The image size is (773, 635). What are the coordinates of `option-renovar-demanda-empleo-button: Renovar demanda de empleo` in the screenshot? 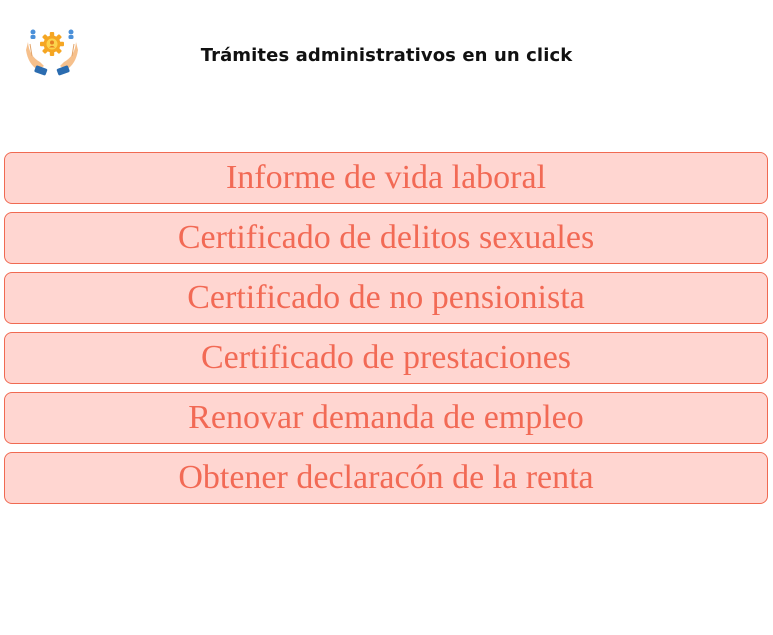 It's located at (386, 418).